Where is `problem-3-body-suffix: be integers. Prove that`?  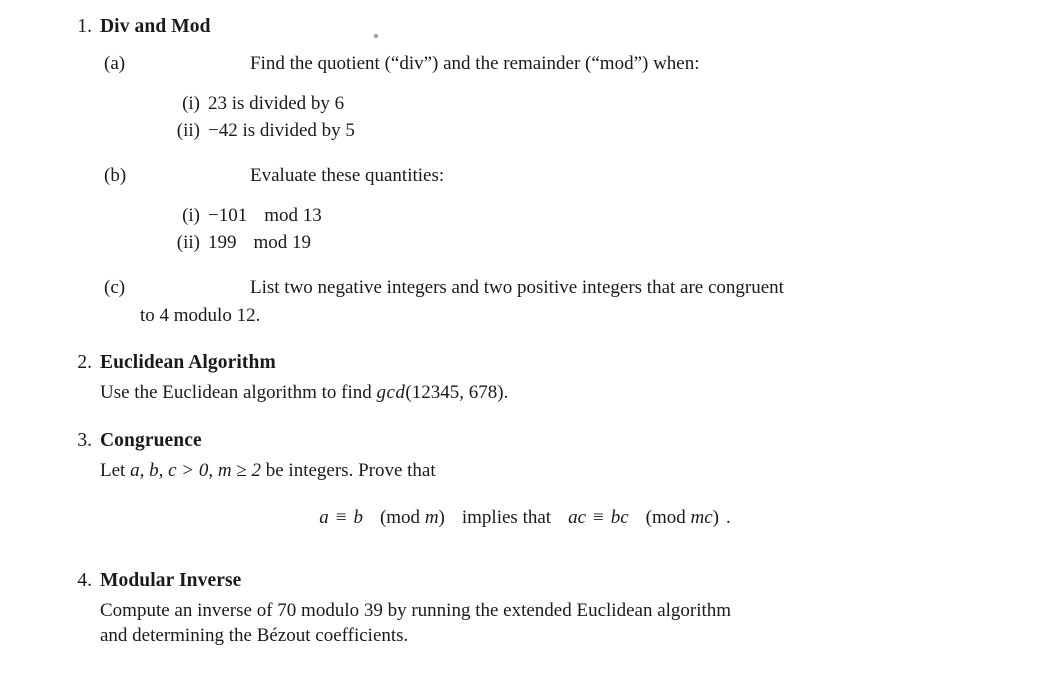
problem-3-body-suffix: be integers. Prove that is located at coordinates (348, 470).